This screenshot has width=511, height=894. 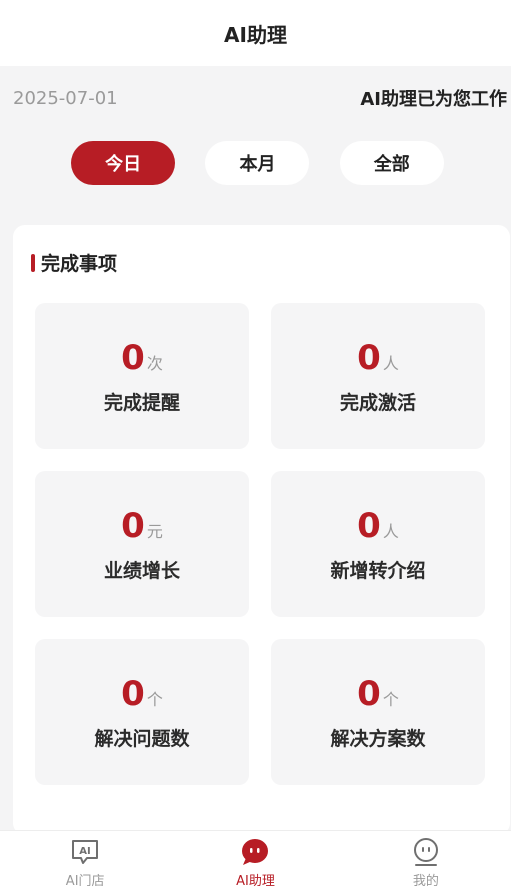 What do you see at coordinates (378, 570) in the screenshot?
I see `stat-label: 新增转介绍` at bounding box center [378, 570].